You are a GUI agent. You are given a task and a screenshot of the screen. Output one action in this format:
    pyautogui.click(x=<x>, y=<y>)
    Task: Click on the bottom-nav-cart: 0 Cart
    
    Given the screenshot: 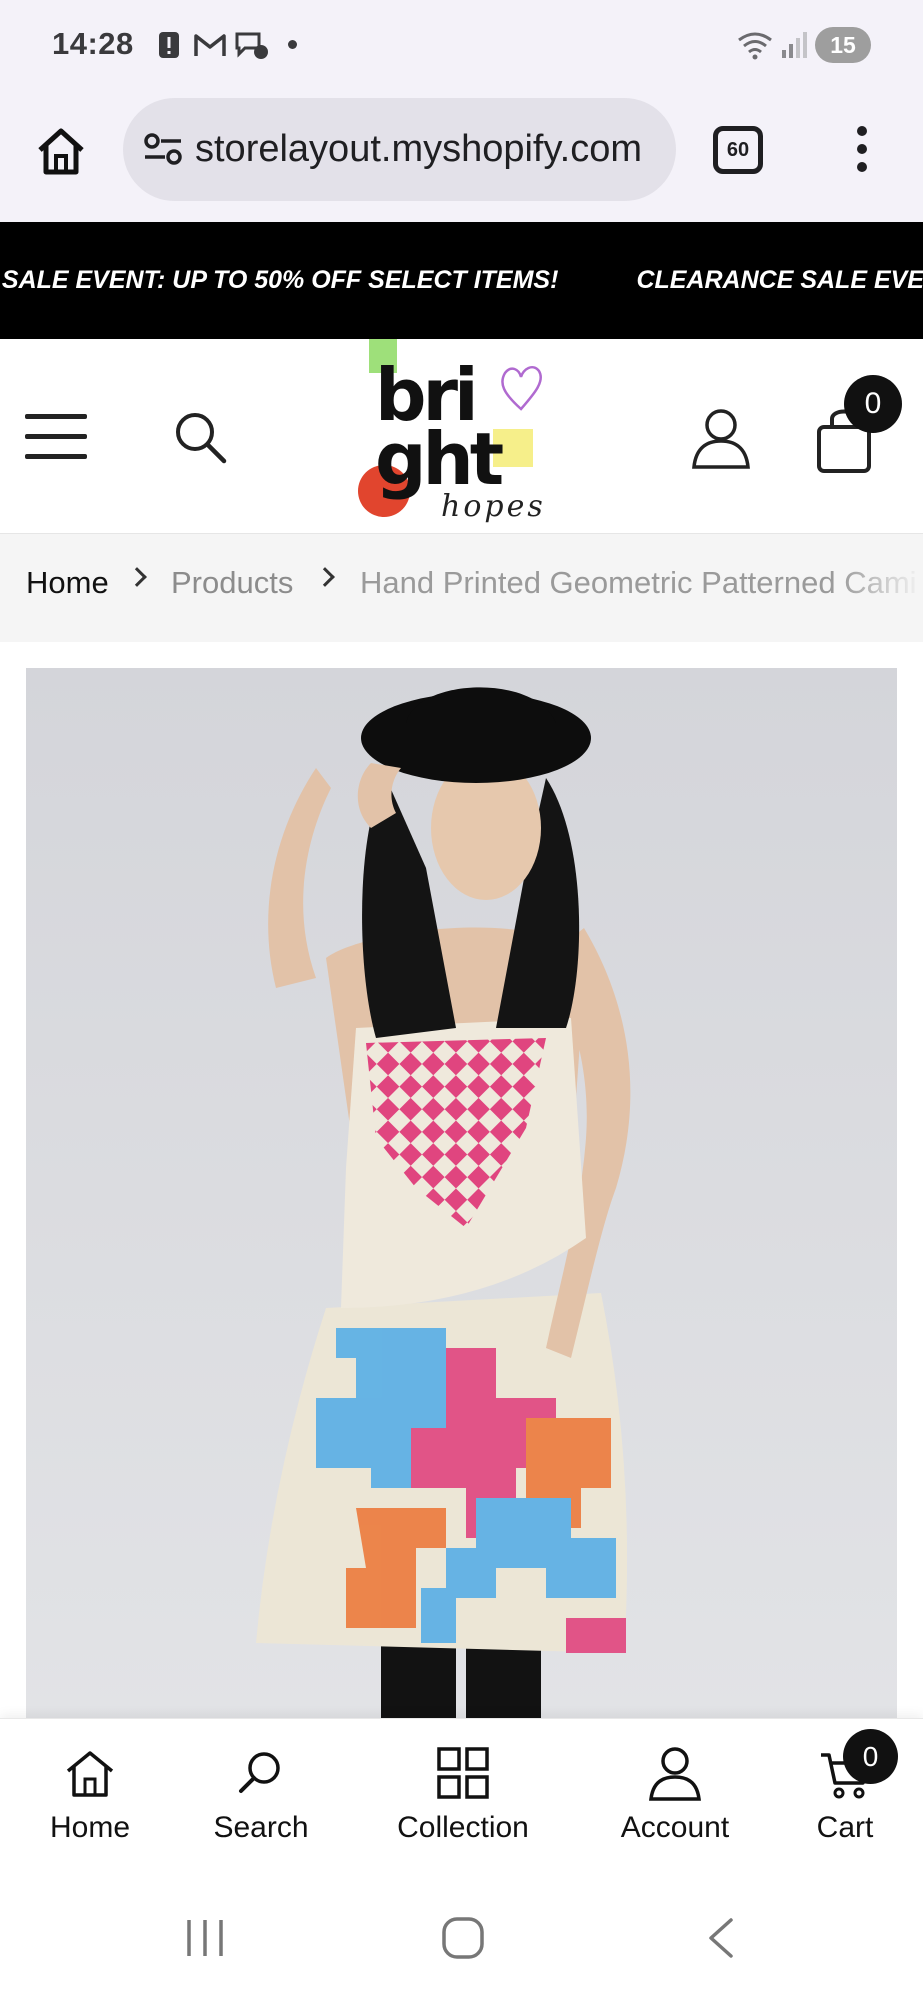 What is the action you would take?
    pyautogui.click(x=845, y=1795)
    